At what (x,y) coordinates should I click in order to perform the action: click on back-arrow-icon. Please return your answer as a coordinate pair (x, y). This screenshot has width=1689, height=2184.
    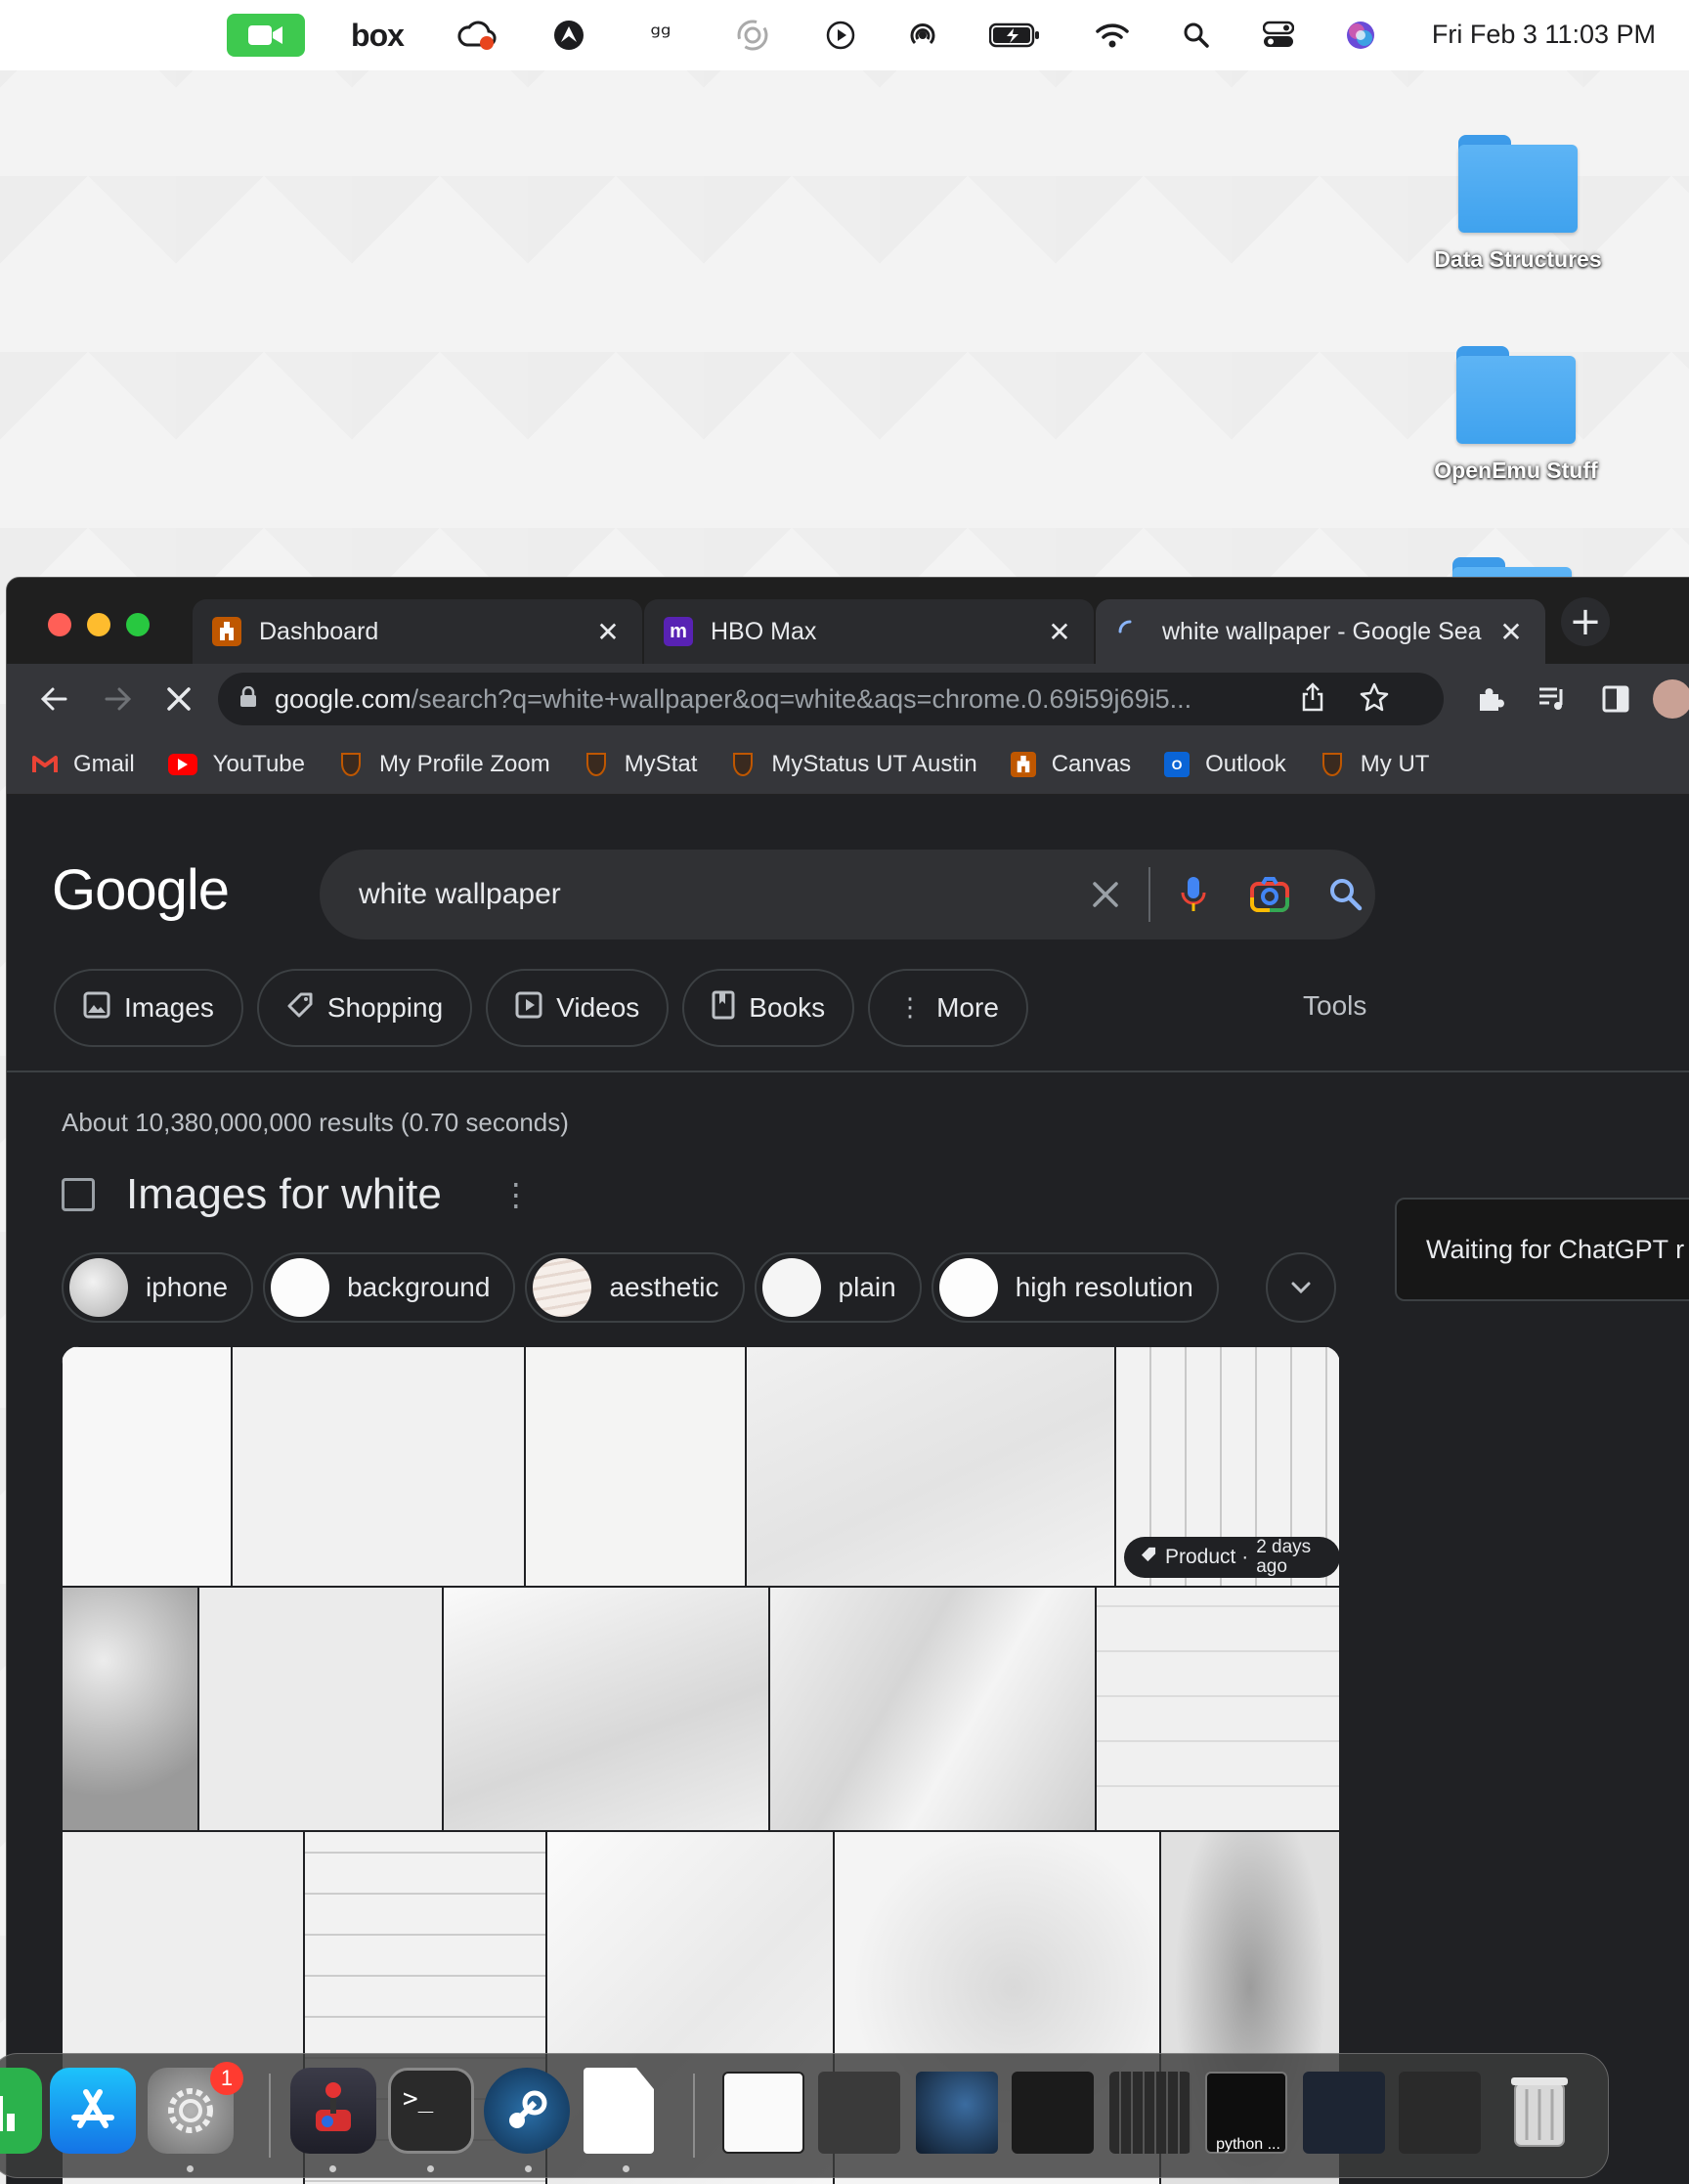
    Looking at the image, I should click on (53, 699).